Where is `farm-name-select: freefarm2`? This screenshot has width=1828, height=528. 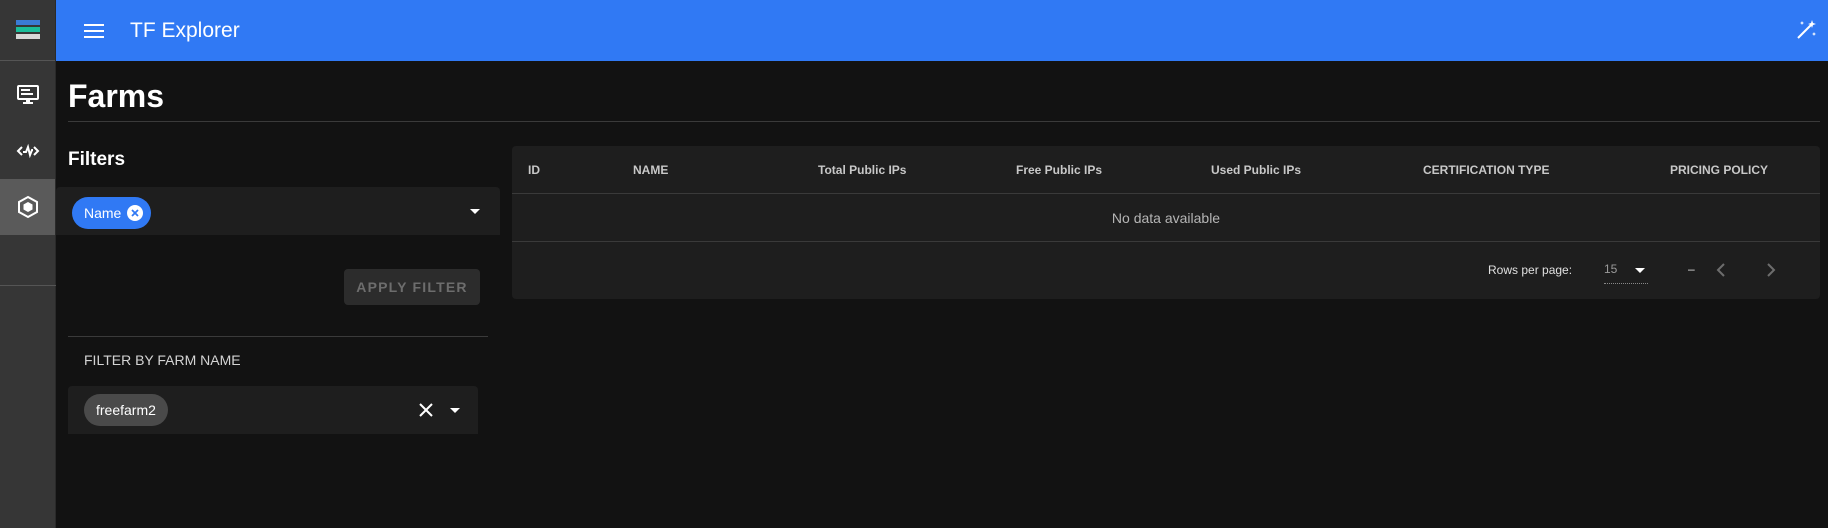
farm-name-select: freefarm2 is located at coordinates (273, 410).